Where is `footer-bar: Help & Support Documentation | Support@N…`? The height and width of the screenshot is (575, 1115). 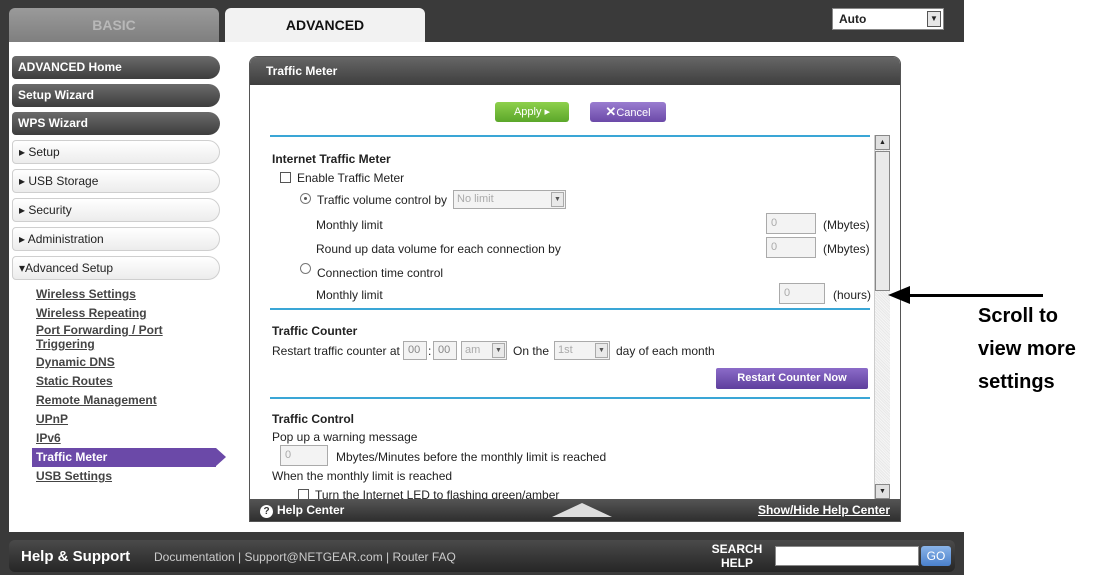 footer-bar: Help & Support Documentation | Support@N… is located at coordinates (482, 556).